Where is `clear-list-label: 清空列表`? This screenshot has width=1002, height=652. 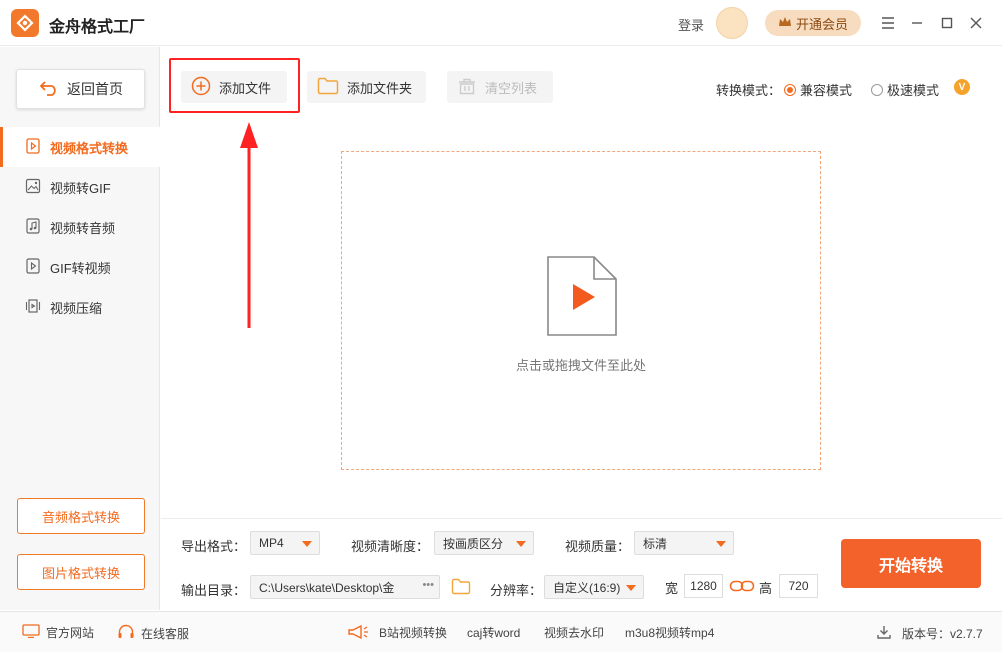
clear-list-label: 清空列表 is located at coordinates (511, 88).